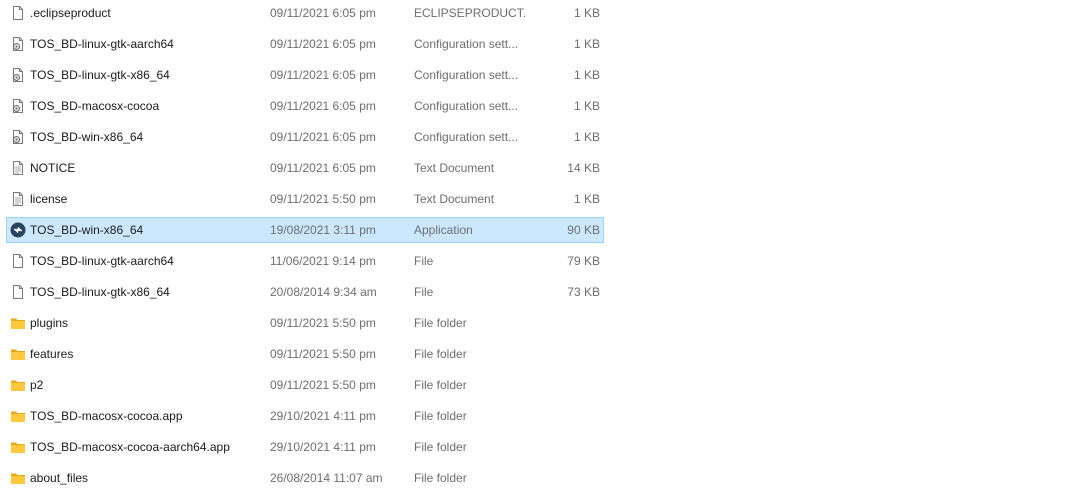 The height and width of the screenshot is (491, 1065). What do you see at coordinates (52, 354) in the screenshot?
I see `file-name: features` at bounding box center [52, 354].